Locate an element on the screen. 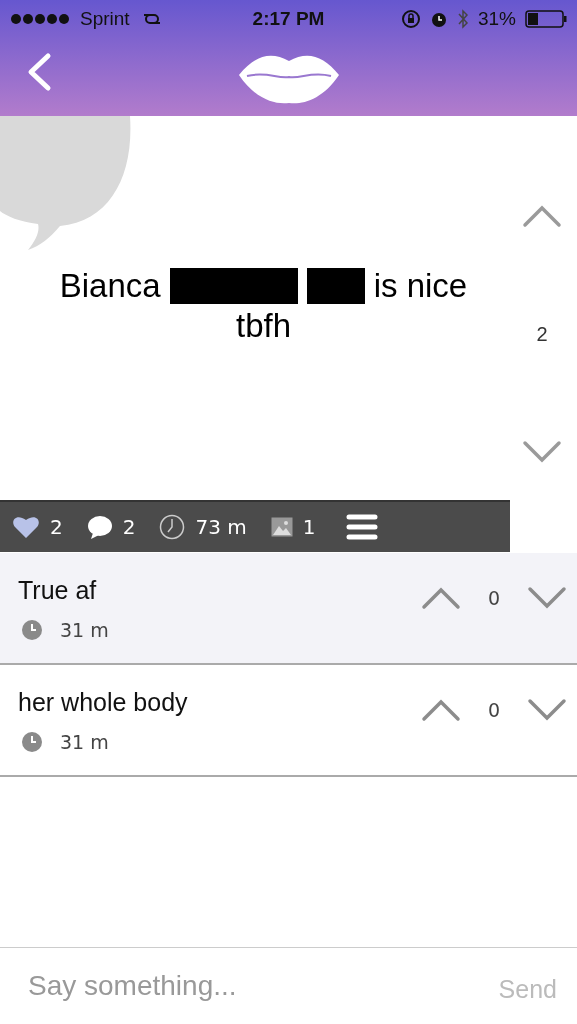  bluetooth-icon is located at coordinates (462, 19).